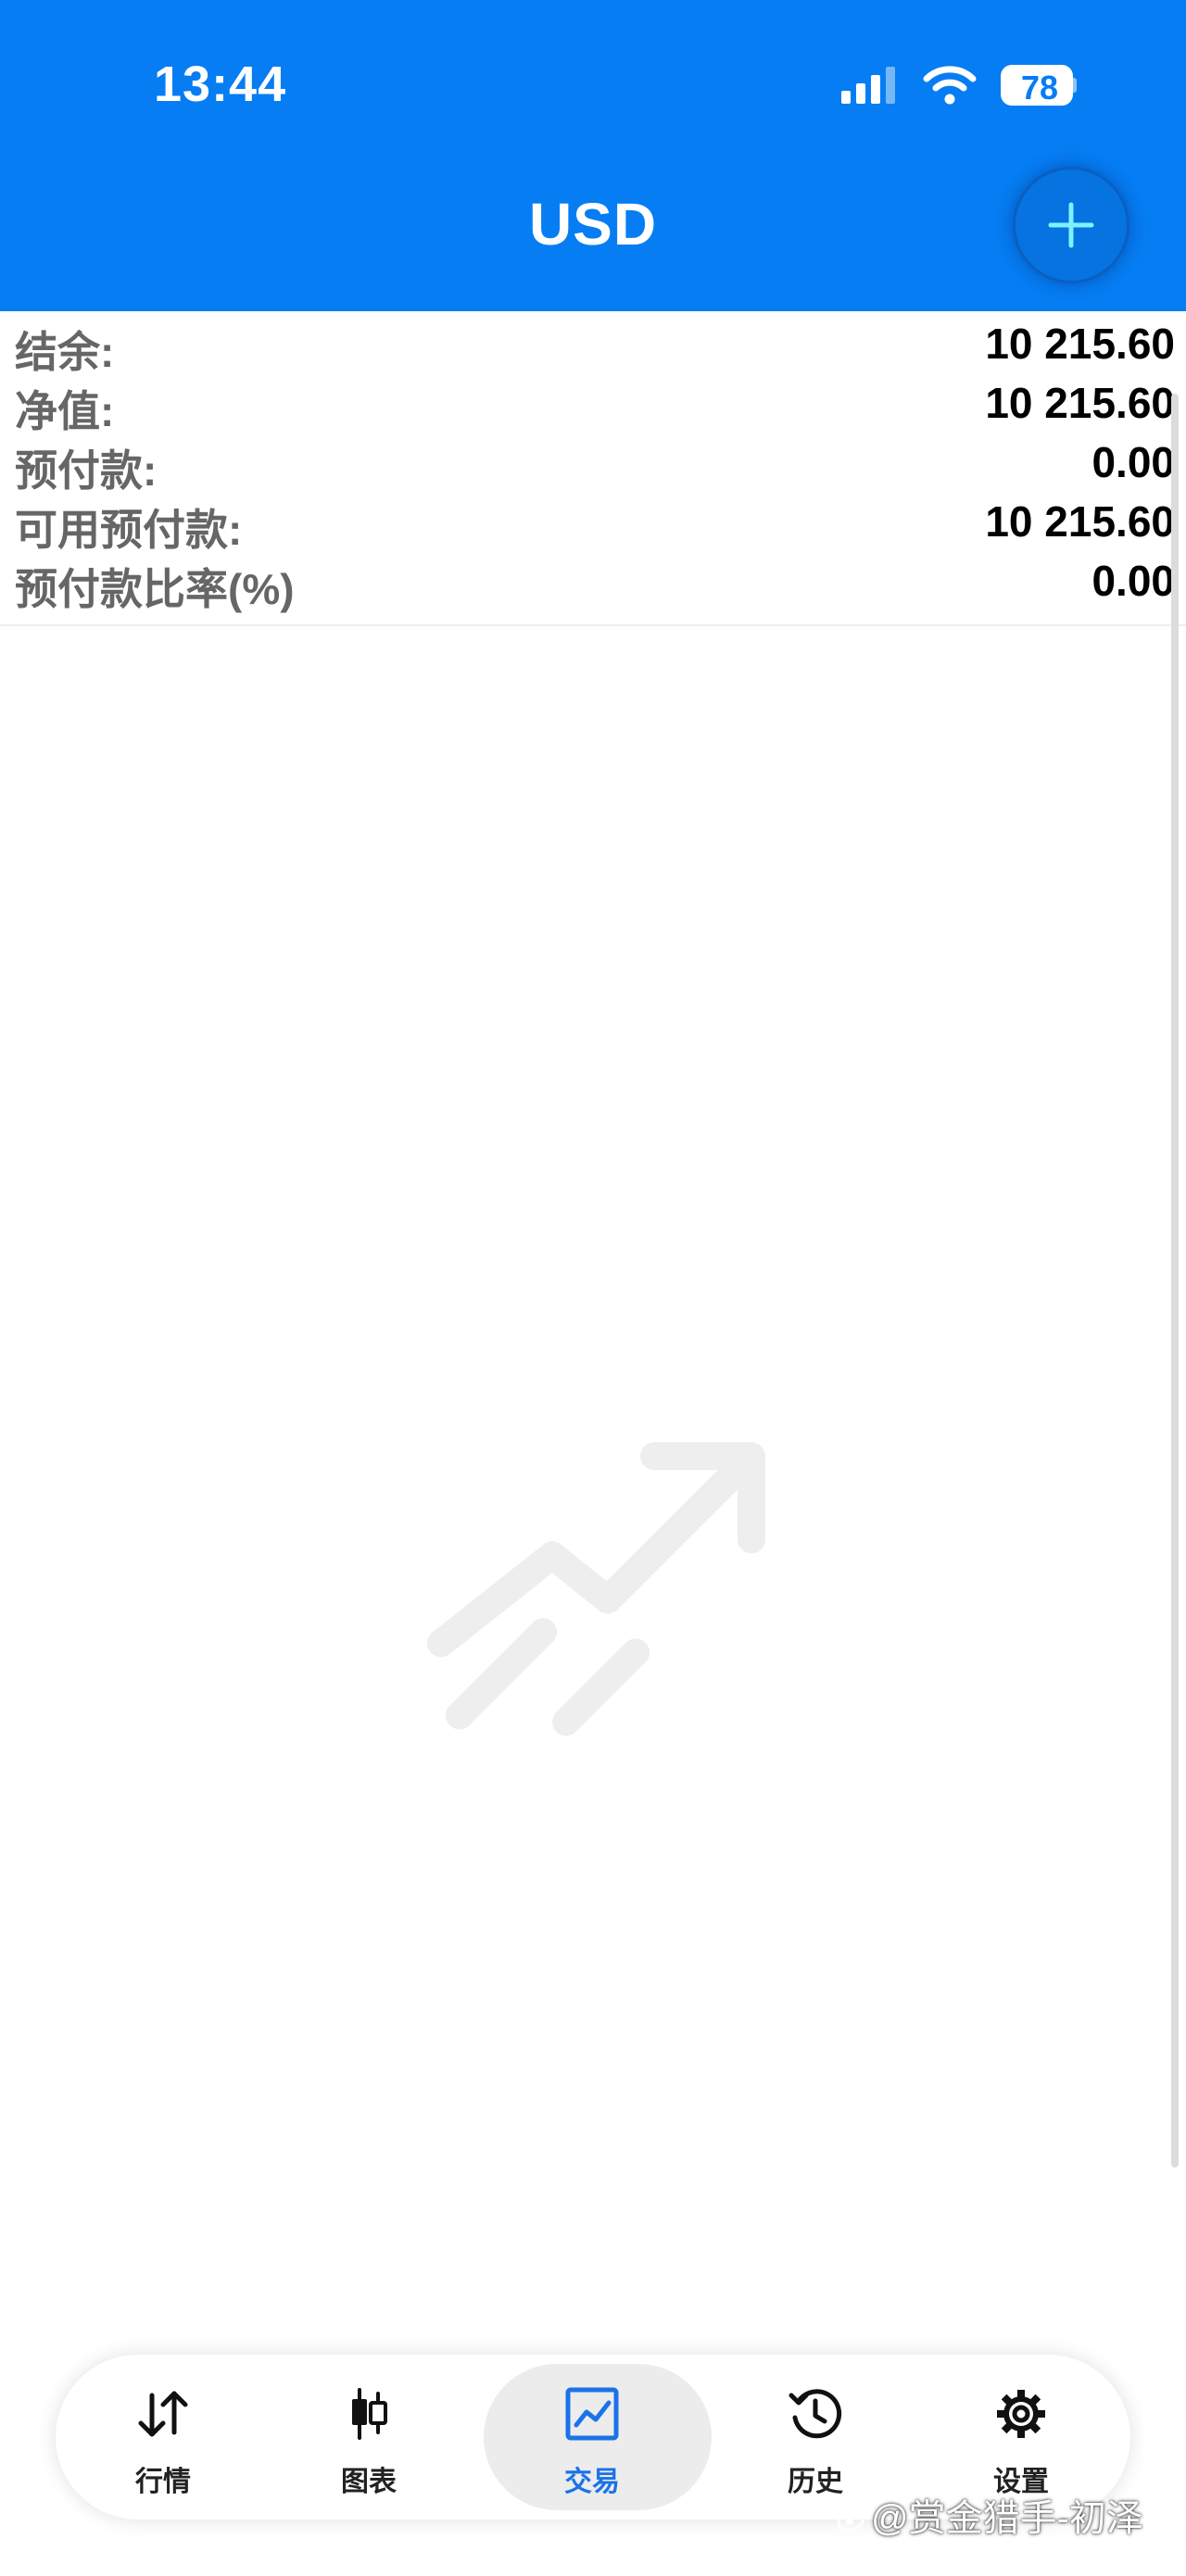  I want to click on gear-icon, so click(1021, 2414).